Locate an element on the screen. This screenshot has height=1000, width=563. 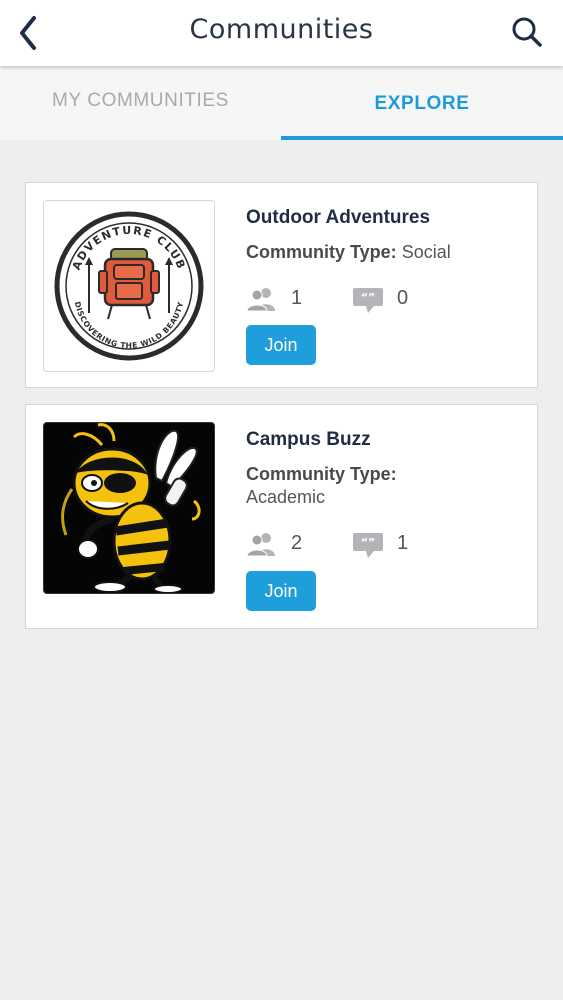
tab-label: MY COMMUNITIES is located at coordinates (140, 100).